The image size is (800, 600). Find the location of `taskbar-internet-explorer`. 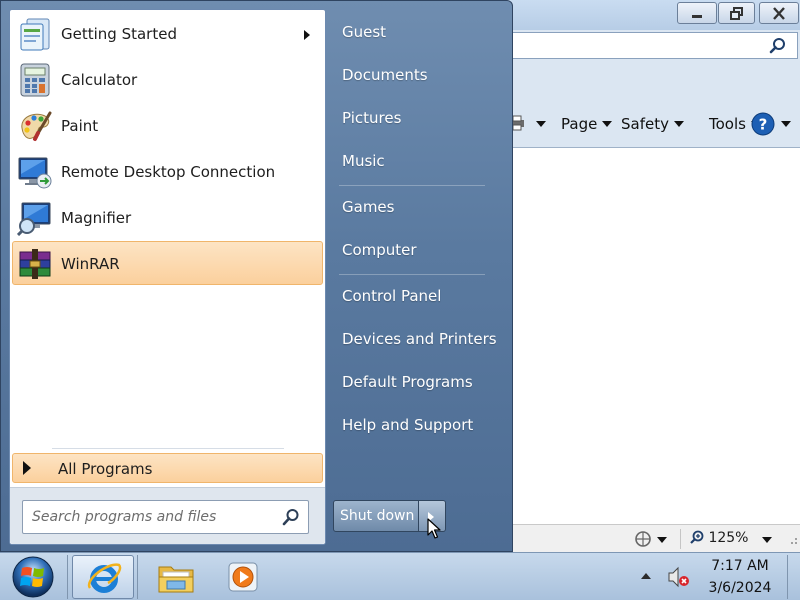

taskbar-internet-explorer is located at coordinates (103, 577).